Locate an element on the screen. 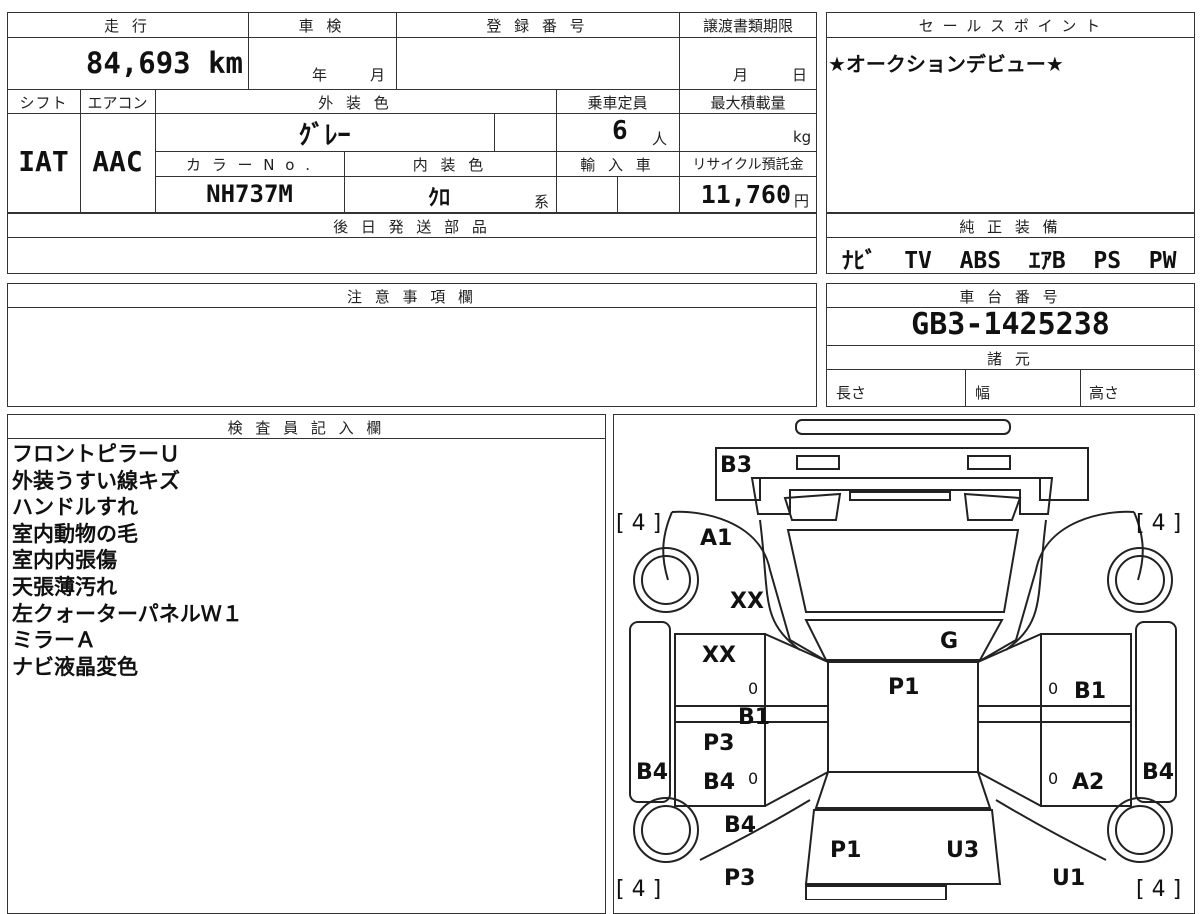 This screenshot has height=914, width=1200. code-b4-left-side: B4 is located at coordinates (652, 772).